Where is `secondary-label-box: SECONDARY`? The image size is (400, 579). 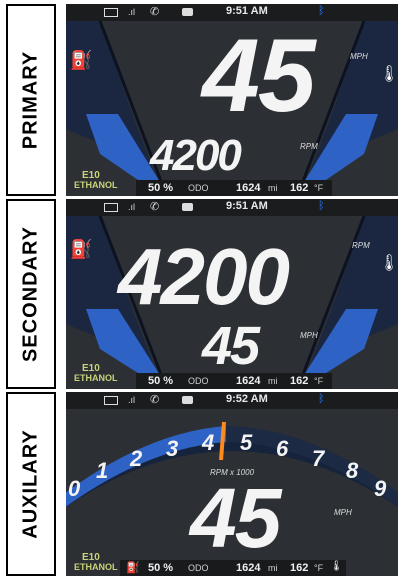 secondary-label-box: SECONDARY is located at coordinates (31, 294).